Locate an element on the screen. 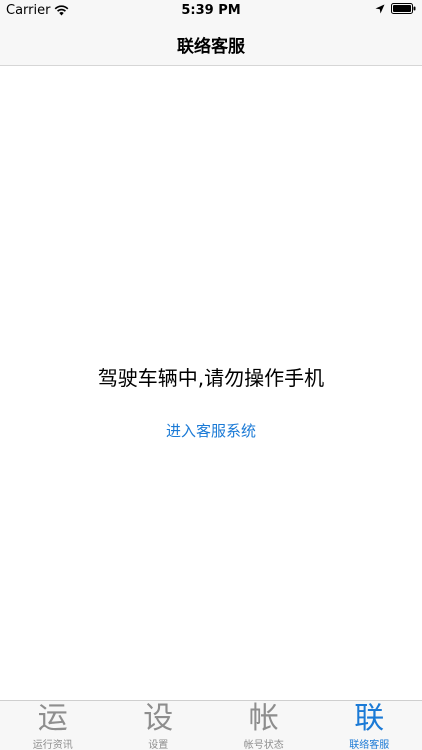 The width and height of the screenshot is (422, 750). status-bar: Carrier 5:39 PM is located at coordinates (211, 11).